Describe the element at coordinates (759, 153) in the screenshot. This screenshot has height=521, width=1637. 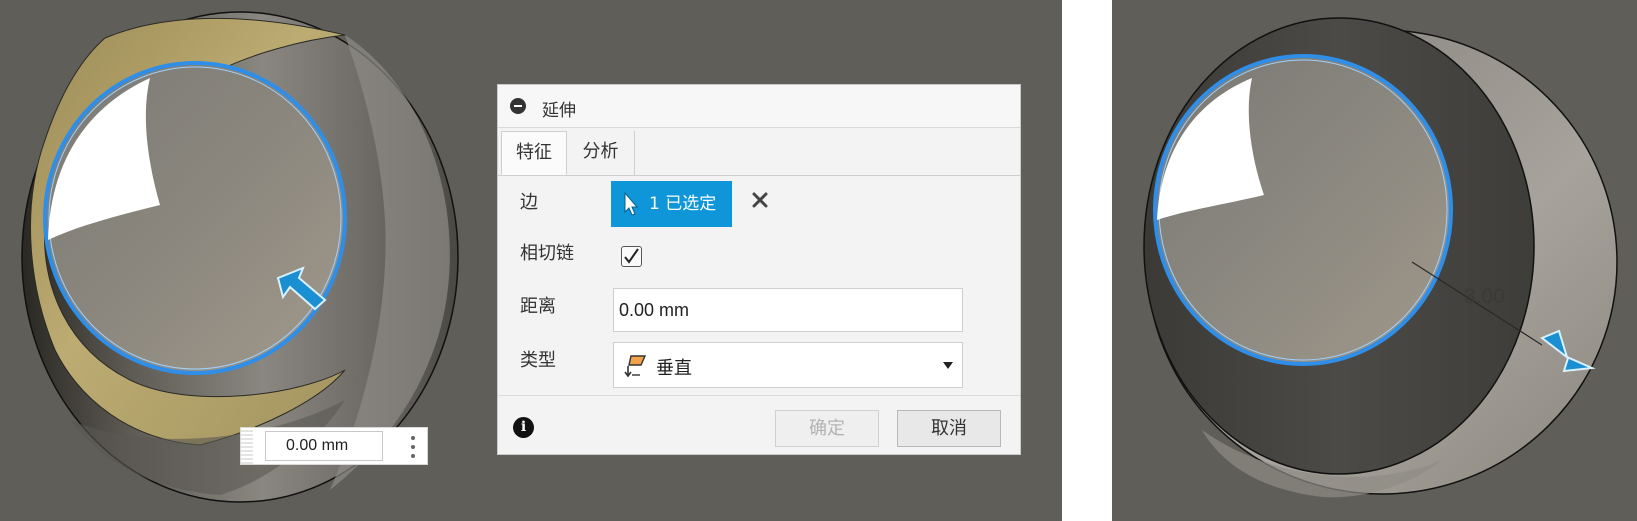
I see `dialog-tabs: 特征 分析` at that location.